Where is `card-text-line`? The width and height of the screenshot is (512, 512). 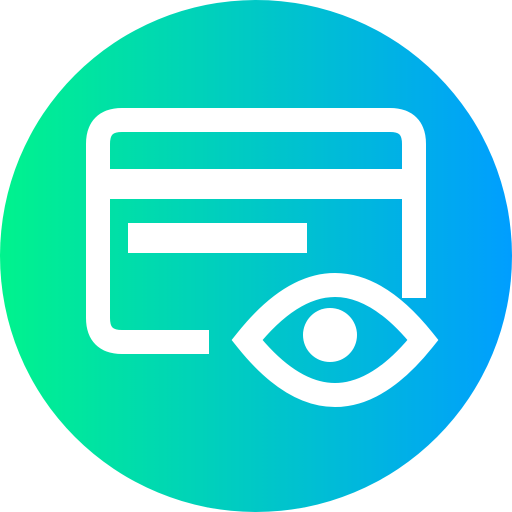 card-text-line is located at coordinates (217, 238).